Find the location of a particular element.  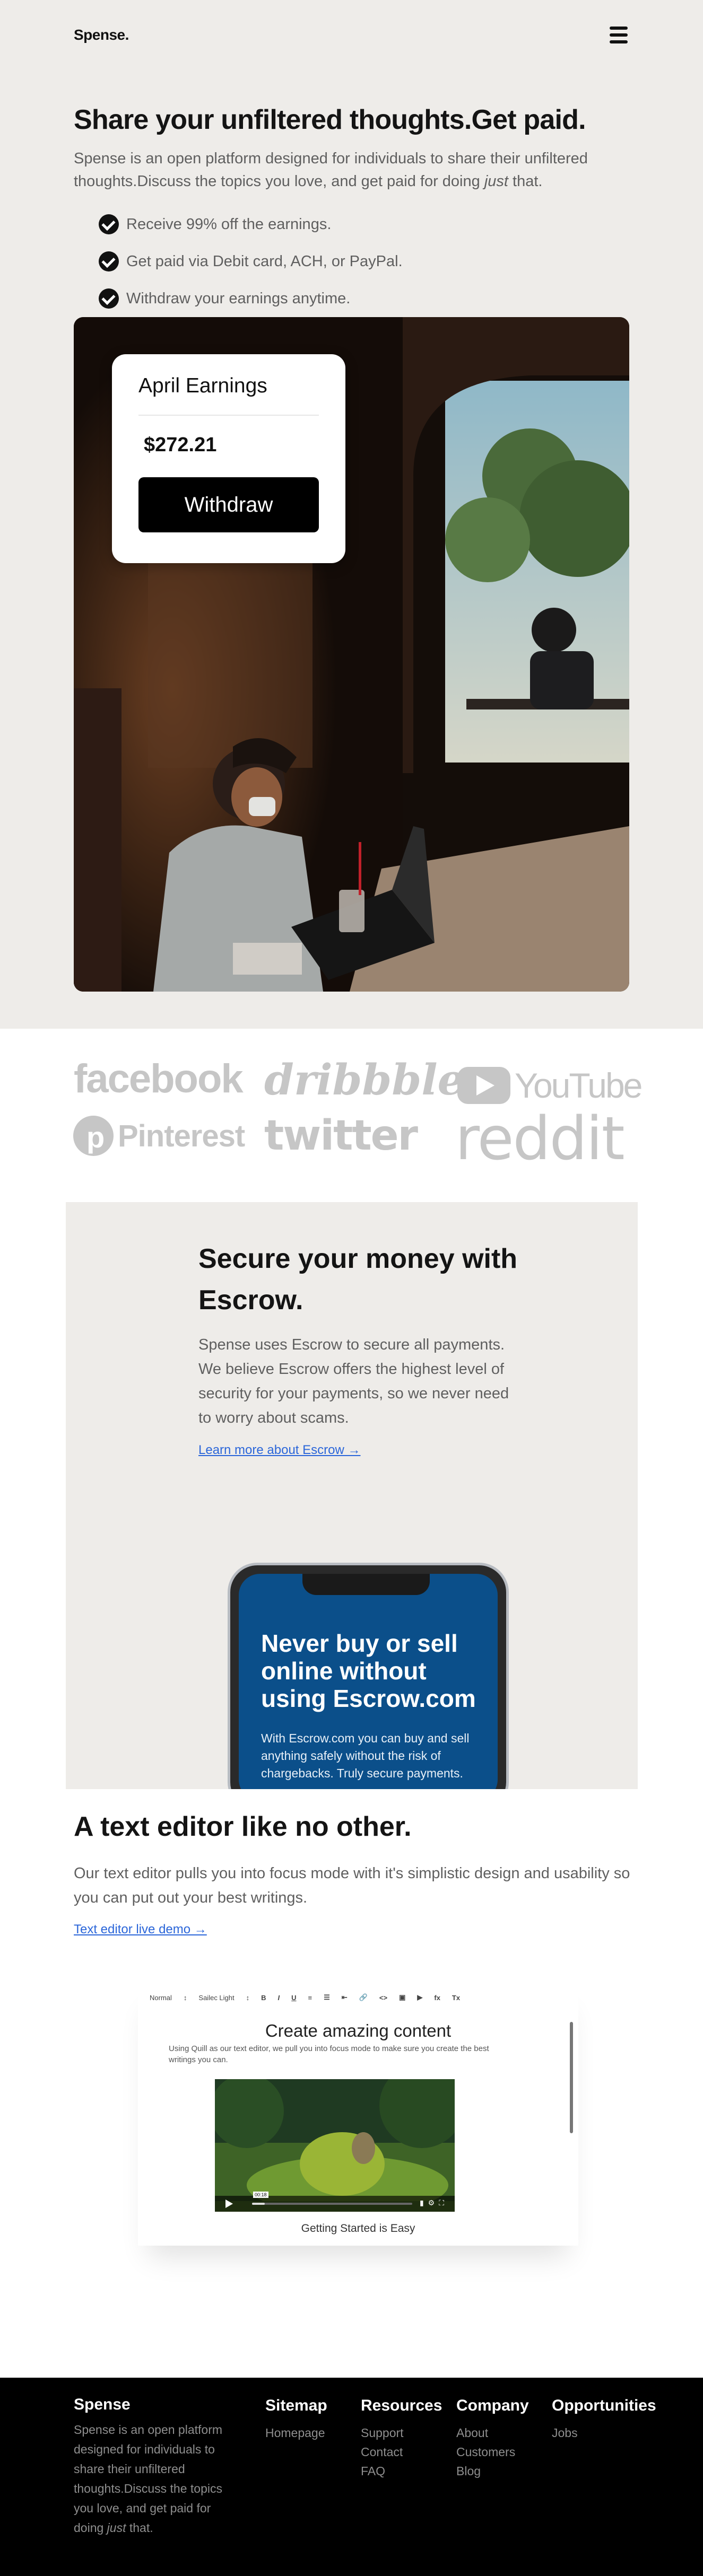

underline-button: U is located at coordinates (293, 1998).